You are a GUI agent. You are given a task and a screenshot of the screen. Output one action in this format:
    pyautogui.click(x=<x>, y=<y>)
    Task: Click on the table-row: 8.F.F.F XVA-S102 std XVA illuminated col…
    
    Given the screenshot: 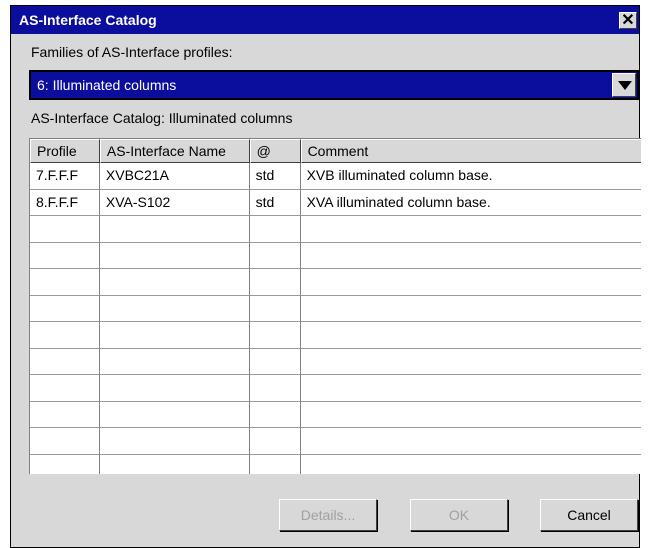 What is the action you would take?
    pyautogui.click(x=335, y=202)
    